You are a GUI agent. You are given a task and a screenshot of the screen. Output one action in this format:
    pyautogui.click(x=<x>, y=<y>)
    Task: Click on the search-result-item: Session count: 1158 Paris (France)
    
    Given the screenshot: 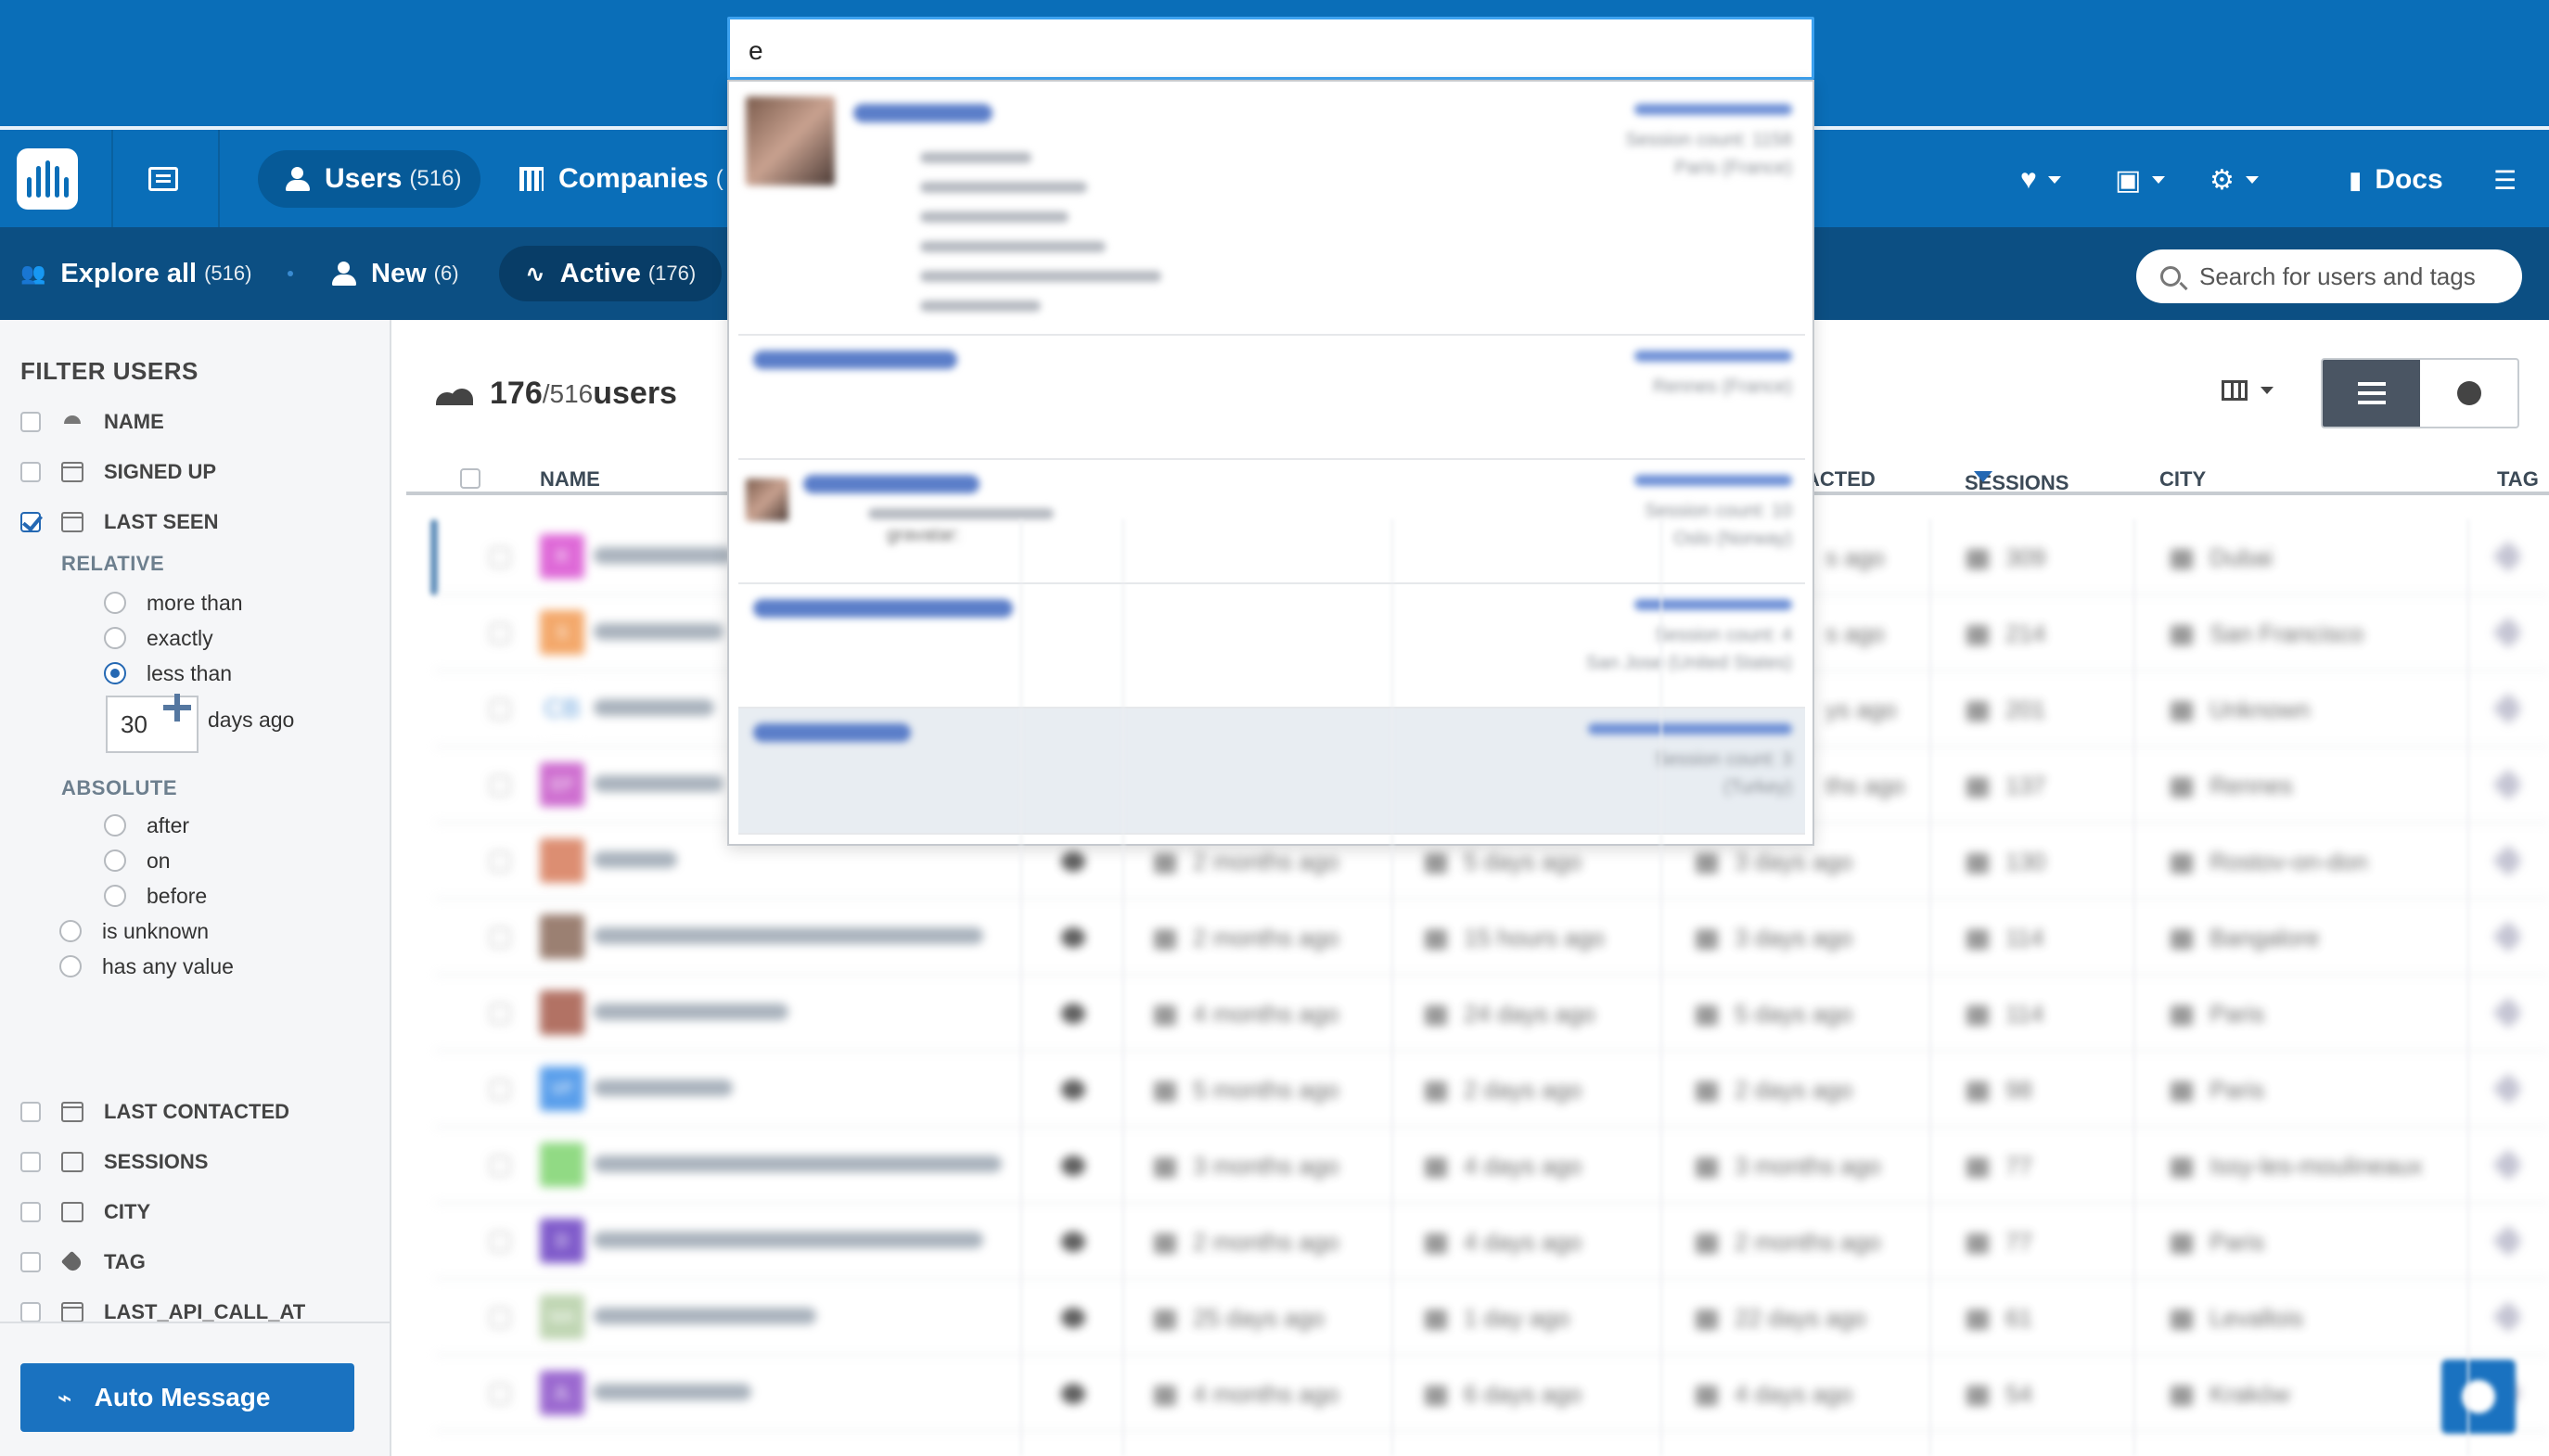 What is the action you would take?
    pyautogui.click(x=1271, y=212)
    